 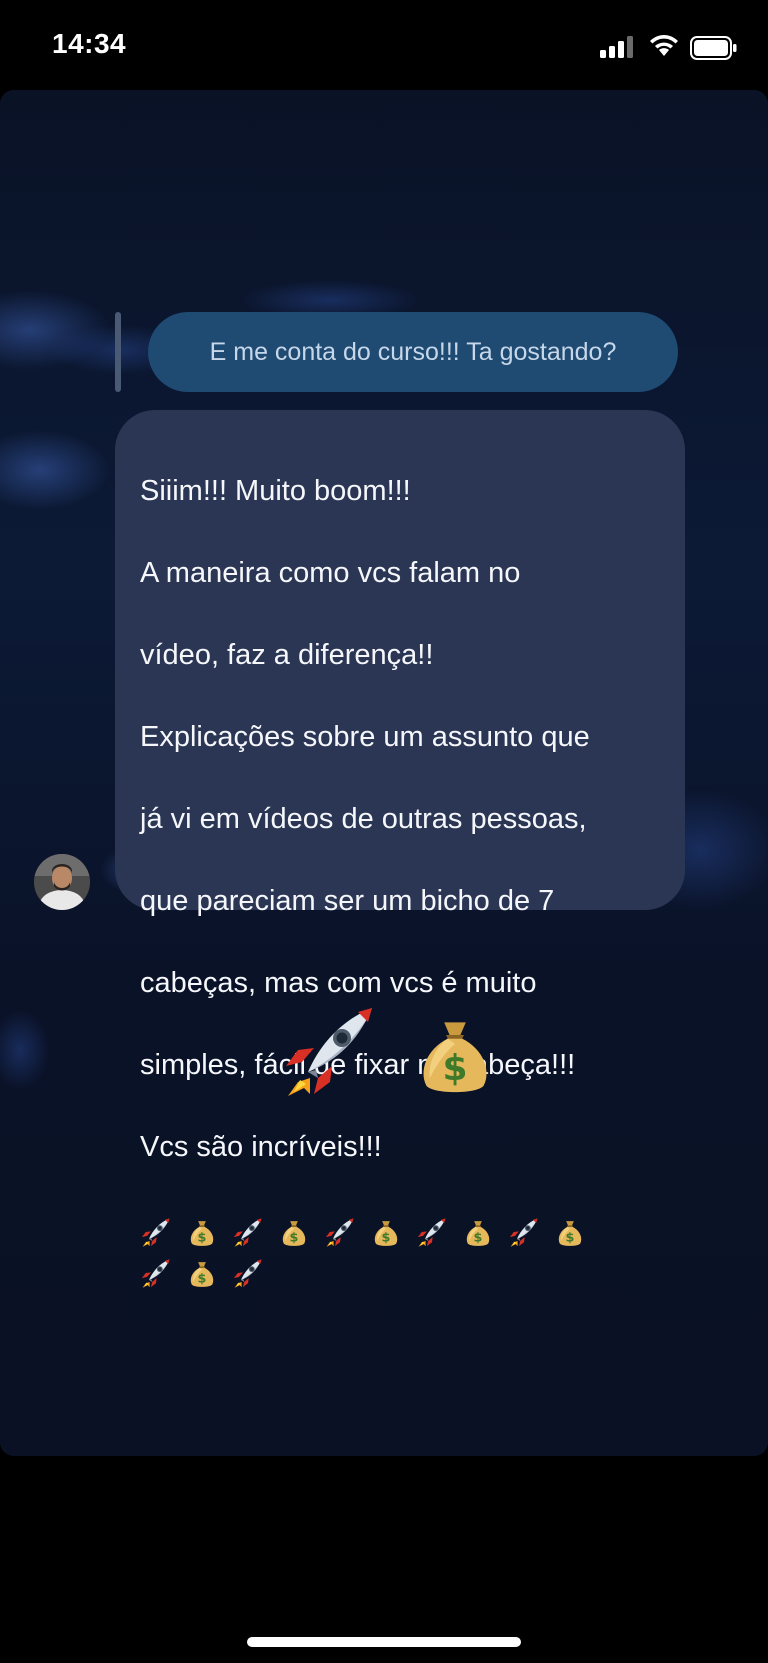 I want to click on message-line: já vi em vídeos de outras pessoas,, so click(x=363, y=819).